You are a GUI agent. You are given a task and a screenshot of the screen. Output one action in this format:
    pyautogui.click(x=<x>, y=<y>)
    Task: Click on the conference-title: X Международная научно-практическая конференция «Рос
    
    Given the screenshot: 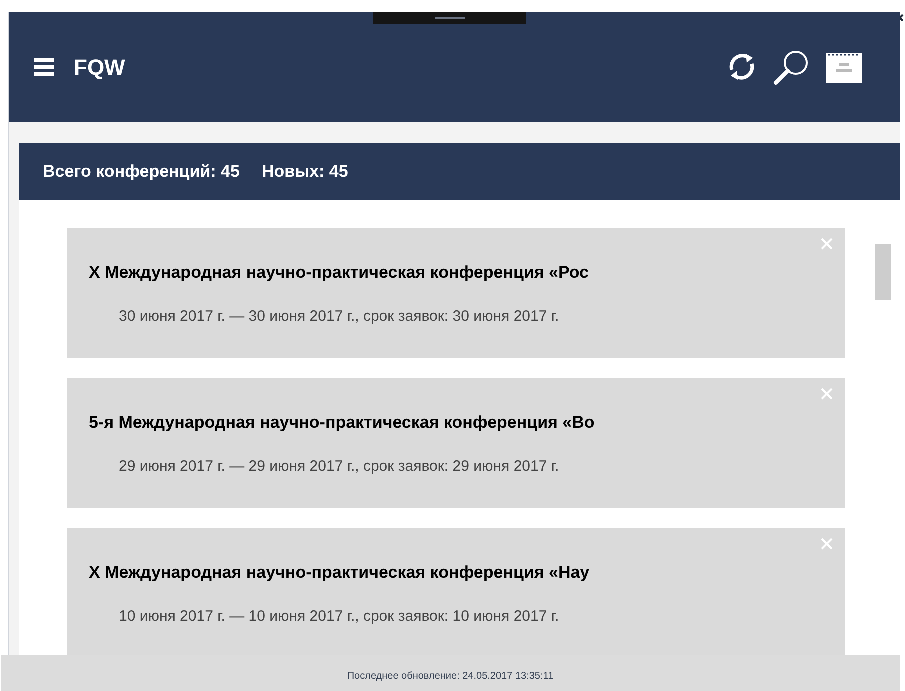 What is the action you would take?
    pyautogui.click(x=339, y=273)
    